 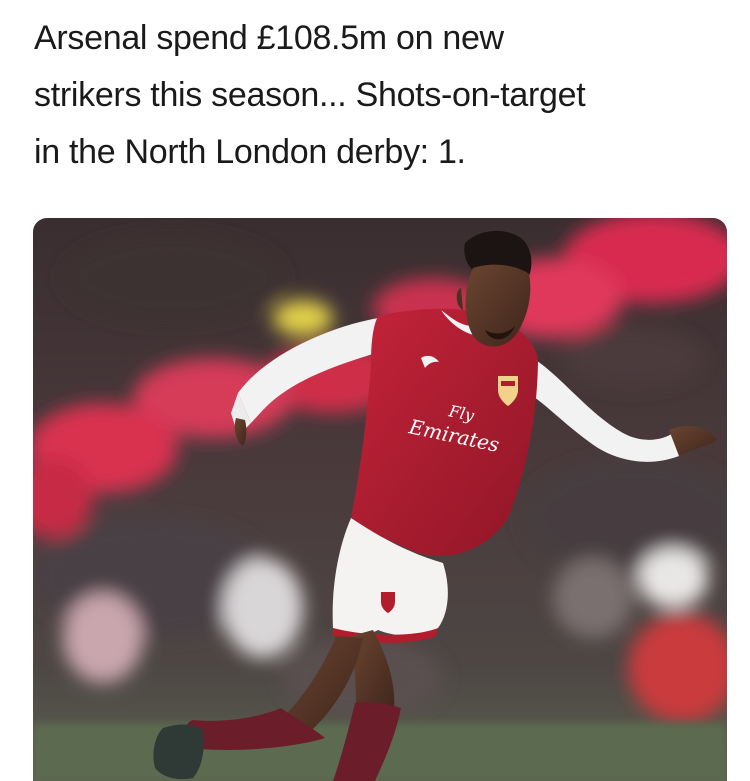 I want to click on caption-line-3: in the North London derby: 1., so click(x=250, y=152).